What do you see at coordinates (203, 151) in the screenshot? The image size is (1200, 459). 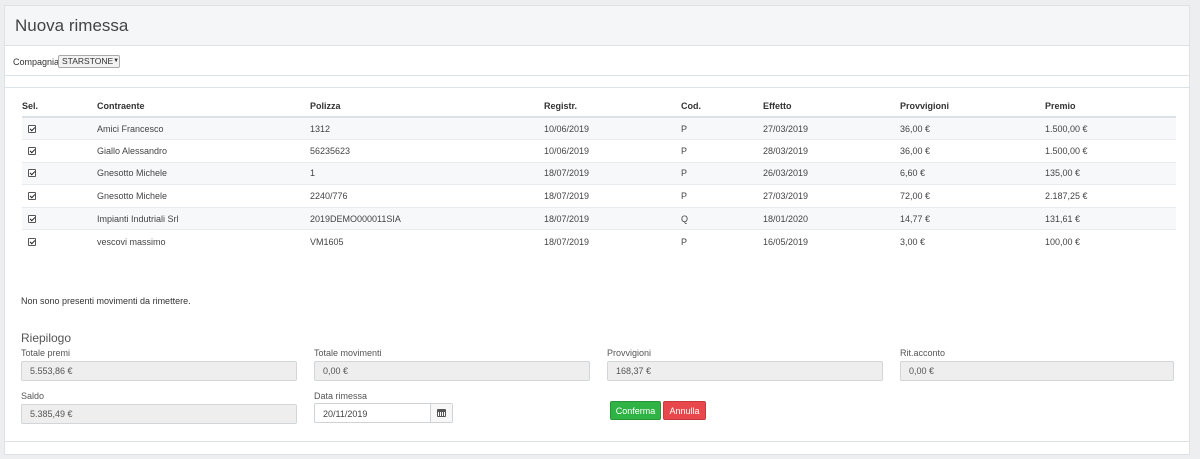 I see `cell-contraente: Giallo Alessandro` at bounding box center [203, 151].